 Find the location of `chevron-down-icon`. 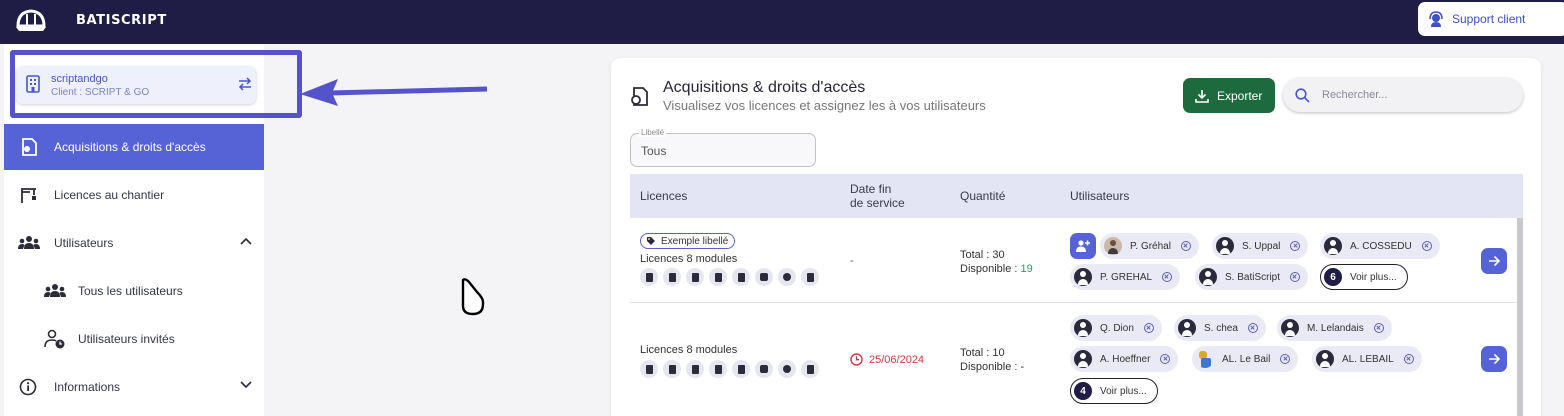

chevron-down-icon is located at coordinates (246, 385).